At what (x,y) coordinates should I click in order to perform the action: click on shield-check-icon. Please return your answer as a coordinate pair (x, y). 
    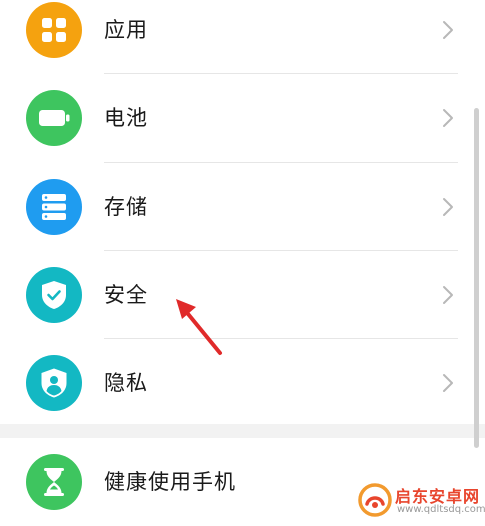
    Looking at the image, I should click on (54, 295).